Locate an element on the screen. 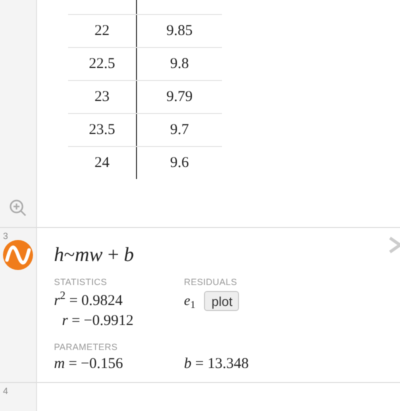 Image resolution: width=400 pixels, height=411 pixels. statistic-value: r$^{2}$ = 0.9824 is located at coordinates (88, 301).